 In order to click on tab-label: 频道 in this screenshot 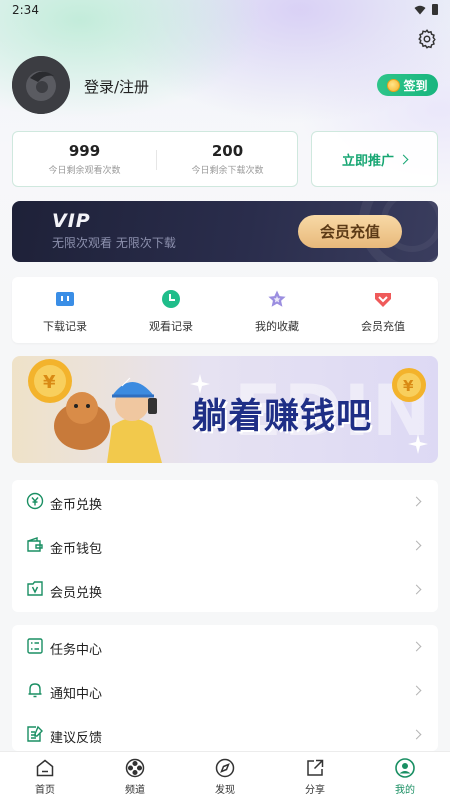, I will do `click(135, 790)`.